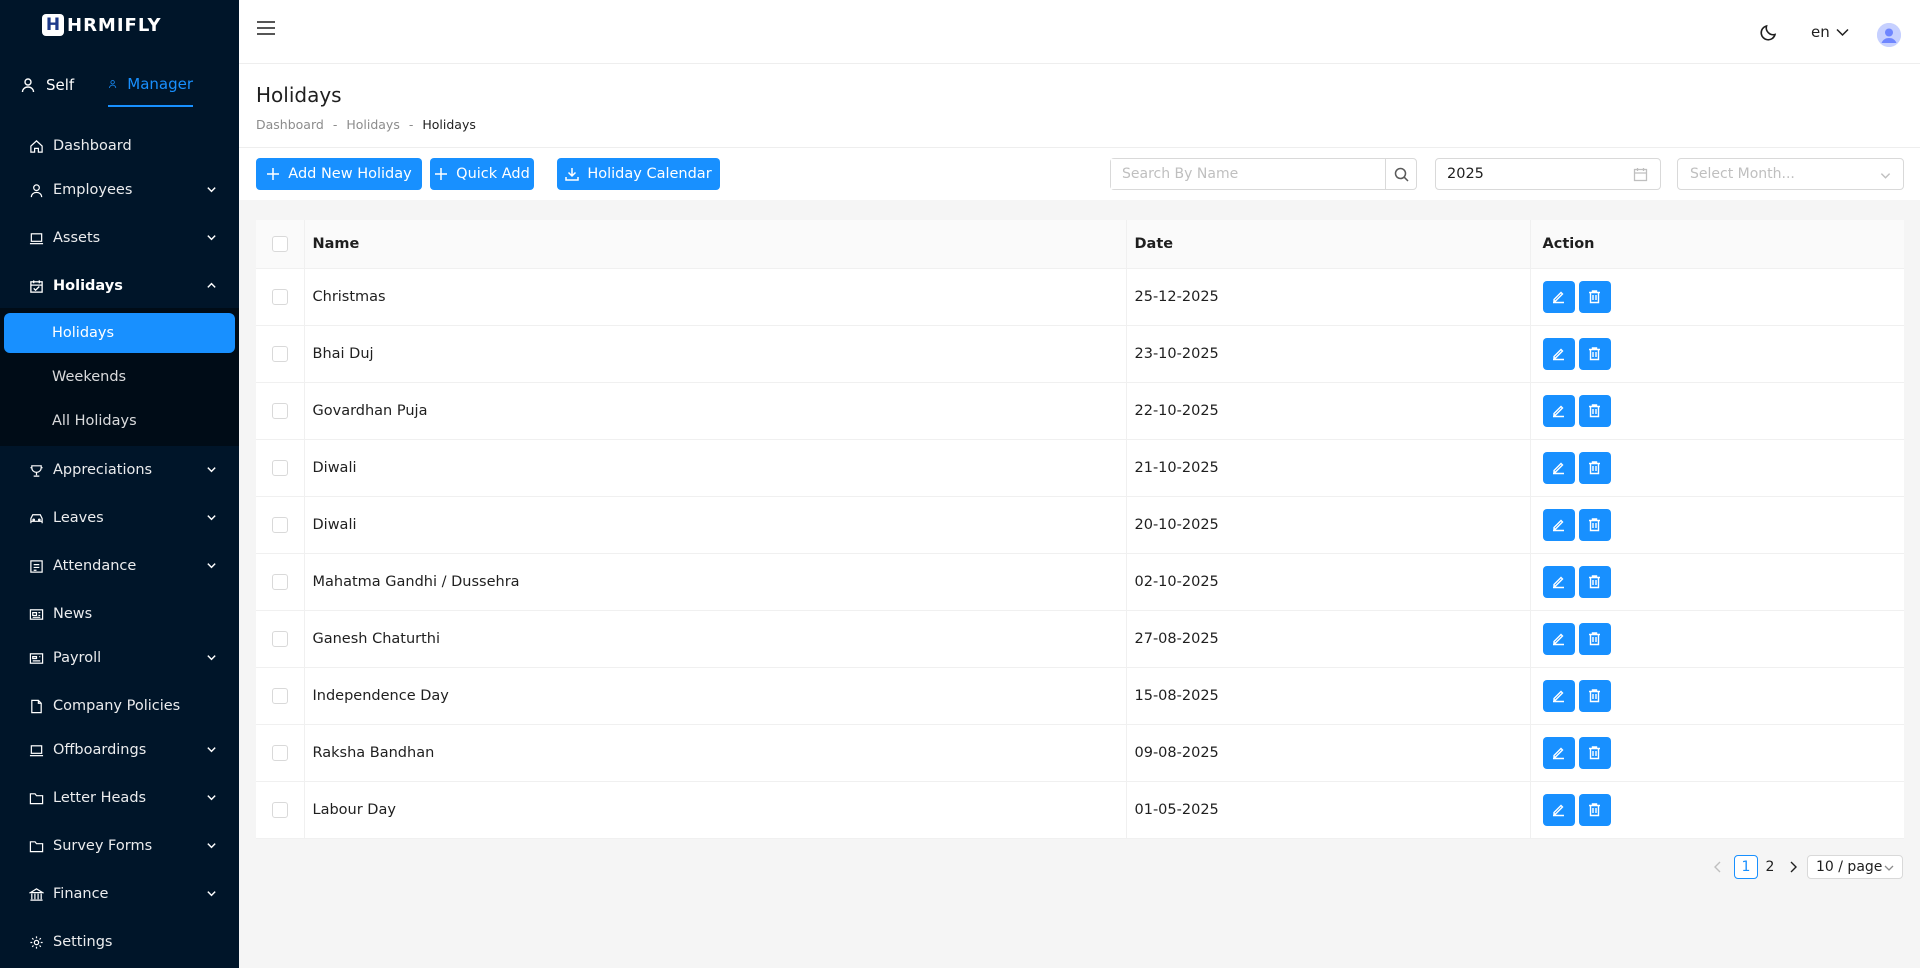 The image size is (1920, 968). Describe the element at coordinates (715, 244) in the screenshot. I see `column-header-name: Name` at that location.